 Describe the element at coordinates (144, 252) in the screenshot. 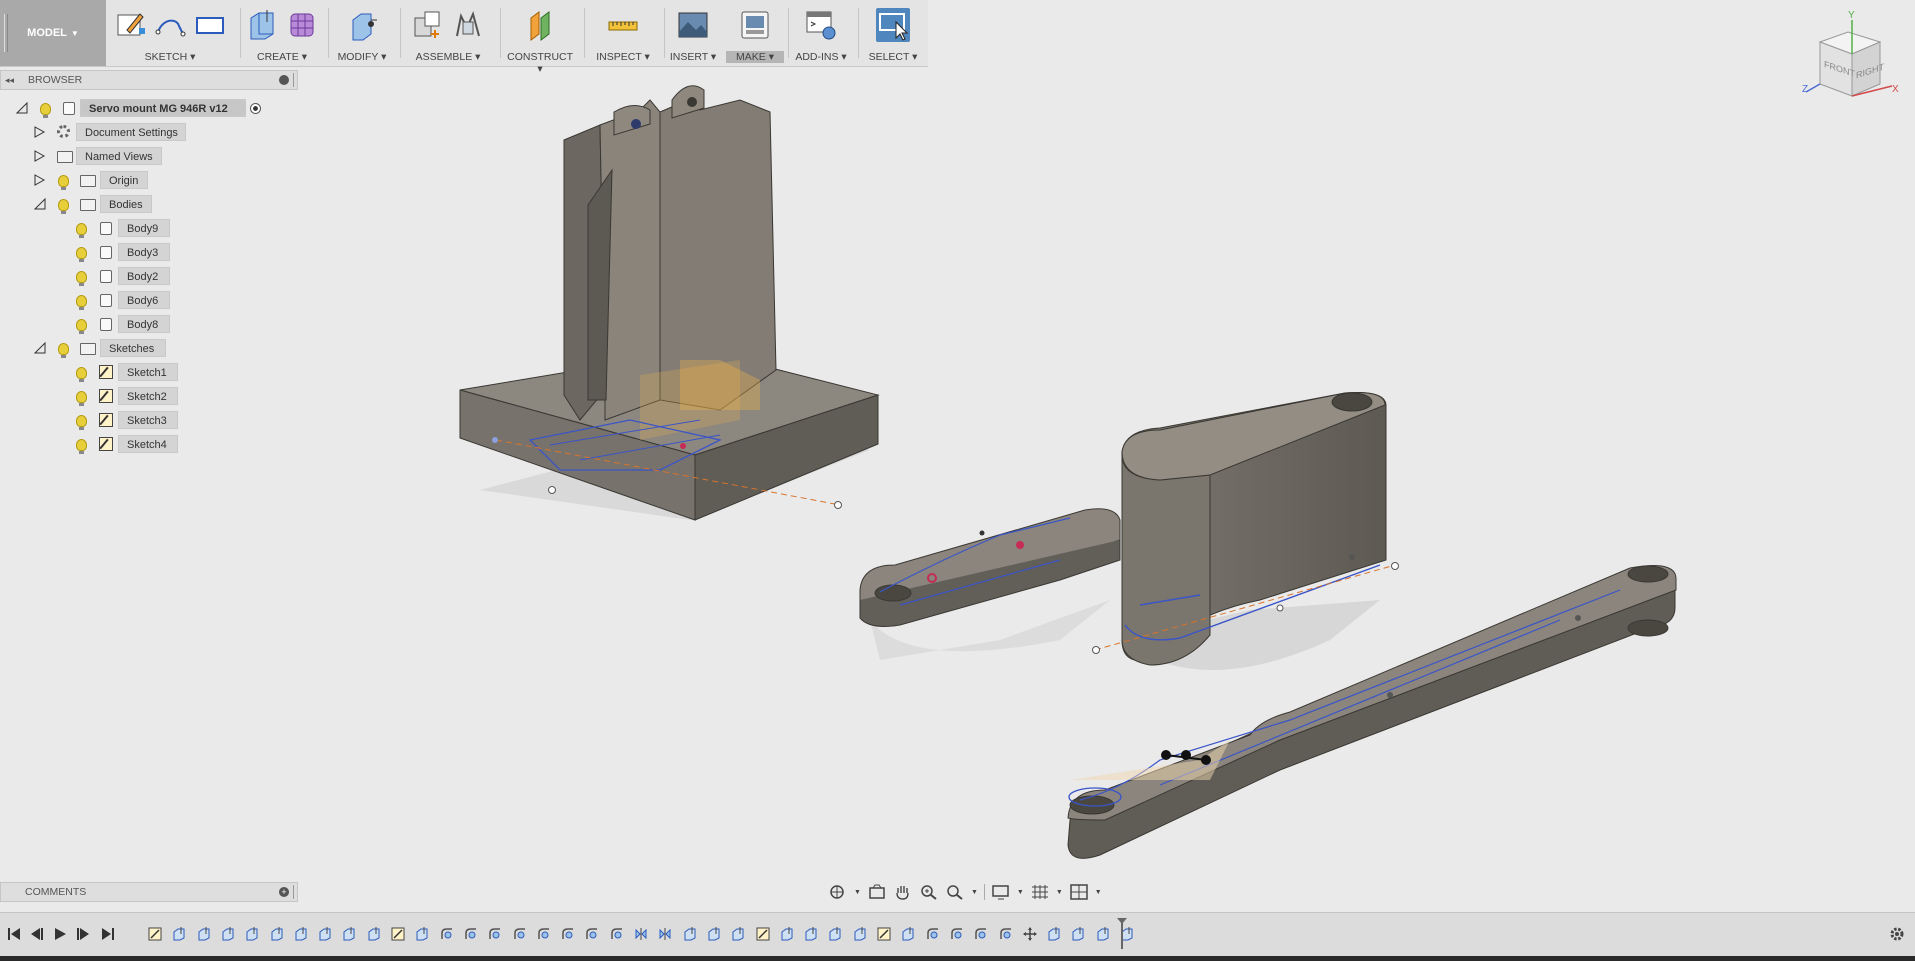

I see `body-label: Body3` at that location.